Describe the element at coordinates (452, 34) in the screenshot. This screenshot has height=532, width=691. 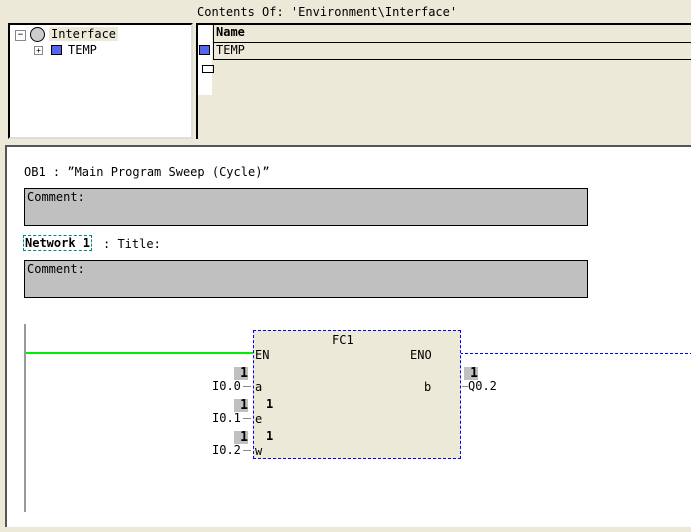
I see `column-header-name: Name` at that location.